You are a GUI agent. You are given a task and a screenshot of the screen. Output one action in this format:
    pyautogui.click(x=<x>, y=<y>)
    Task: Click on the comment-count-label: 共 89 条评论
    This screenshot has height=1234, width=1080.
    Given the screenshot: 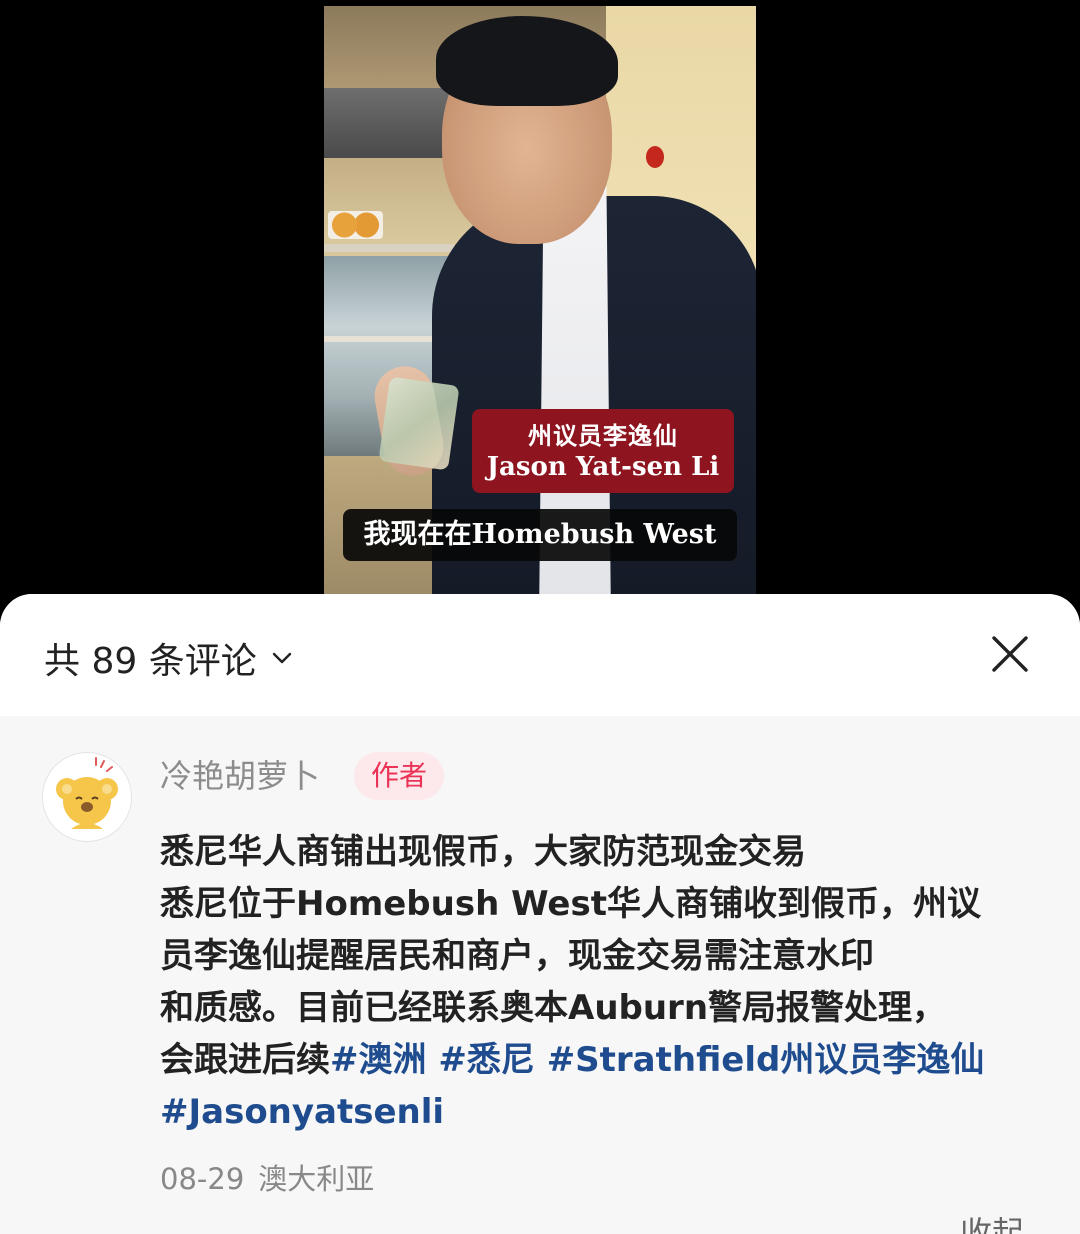 What is the action you would take?
    pyautogui.click(x=150, y=661)
    